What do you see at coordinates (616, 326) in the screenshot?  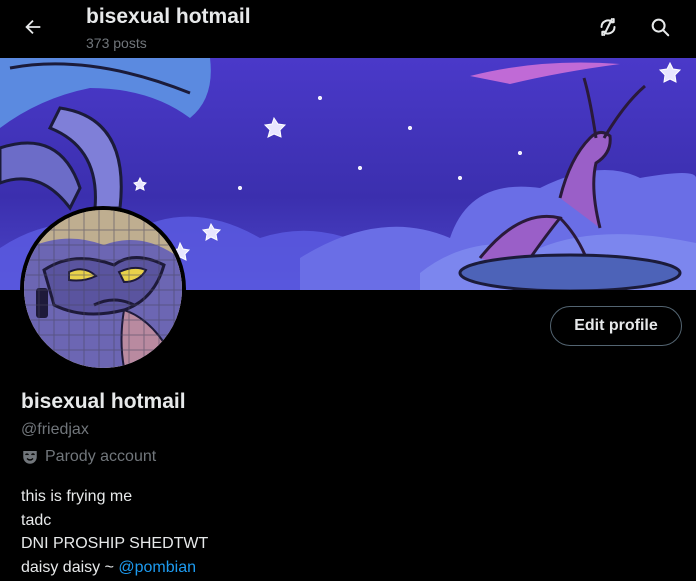 I see `edit-profile-button: Edit profile` at bounding box center [616, 326].